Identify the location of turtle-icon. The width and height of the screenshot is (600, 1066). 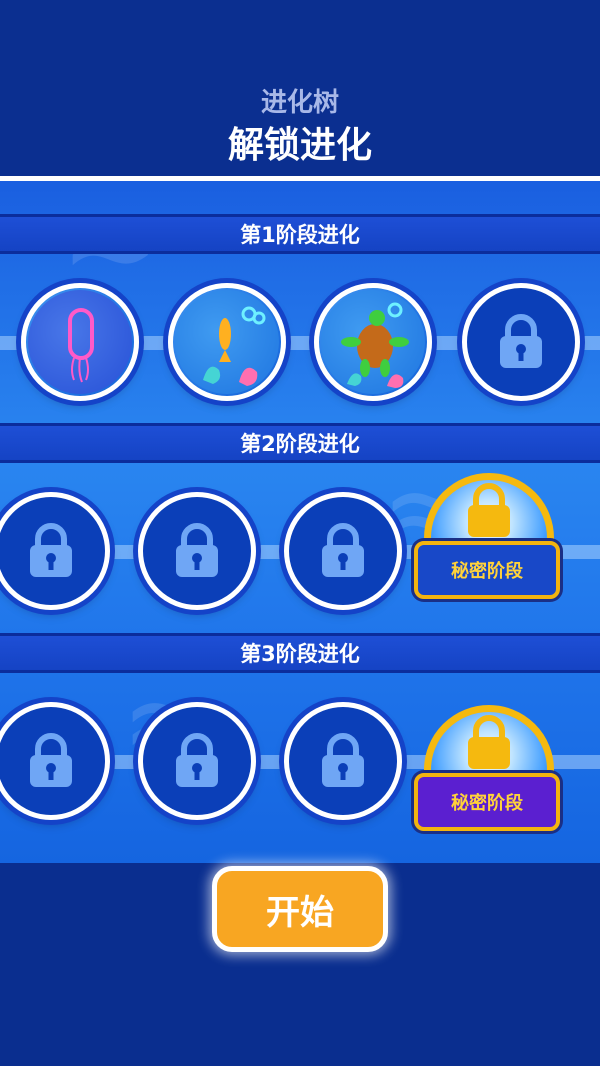
(373, 342).